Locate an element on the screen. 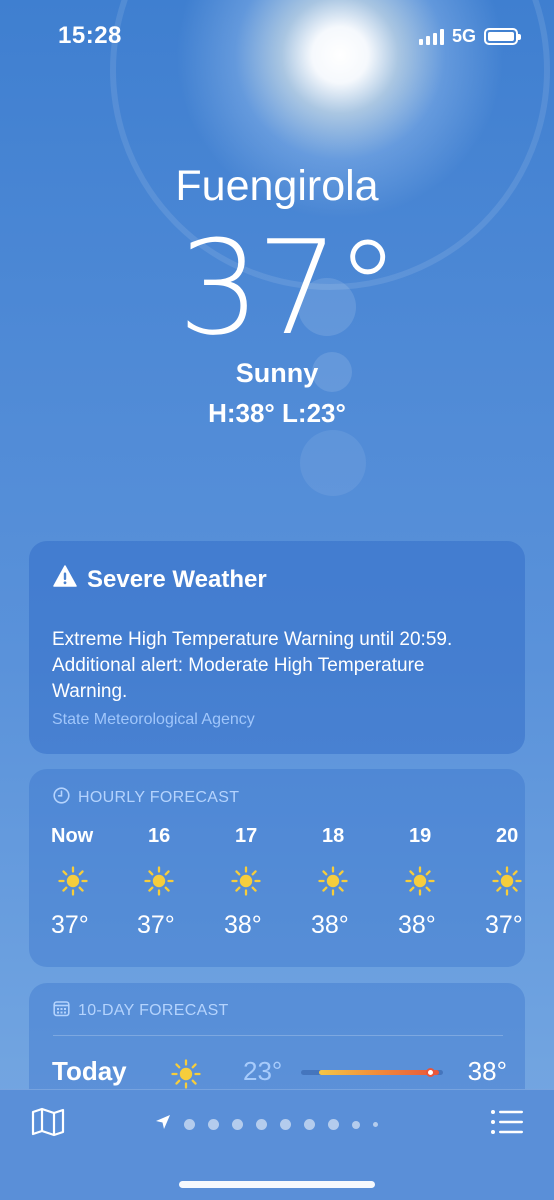 The width and height of the screenshot is (554, 1200). status-time: 15:28 is located at coordinates (90, 35).